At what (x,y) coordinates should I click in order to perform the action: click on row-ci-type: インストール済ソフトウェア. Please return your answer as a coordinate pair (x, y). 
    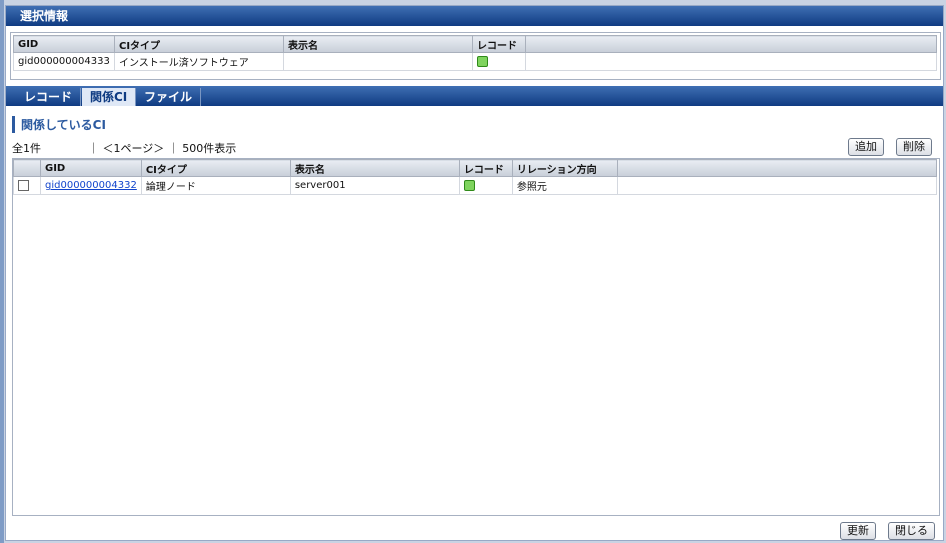
    Looking at the image, I should click on (199, 61).